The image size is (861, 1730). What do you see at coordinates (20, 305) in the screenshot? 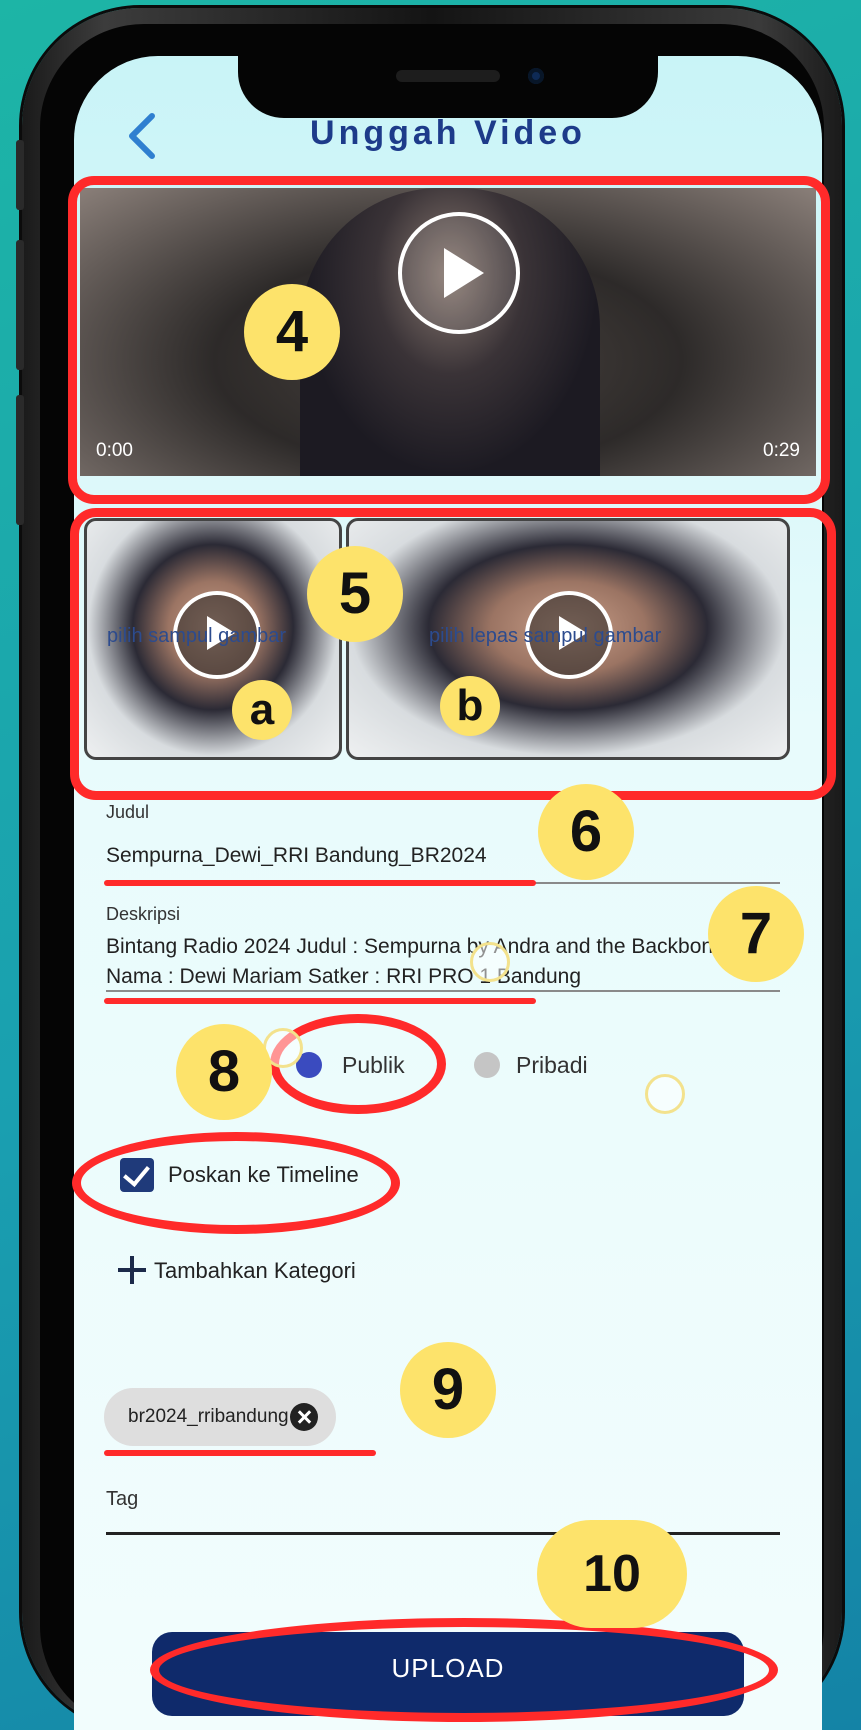
I see `side-button-volume-up` at bounding box center [20, 305].